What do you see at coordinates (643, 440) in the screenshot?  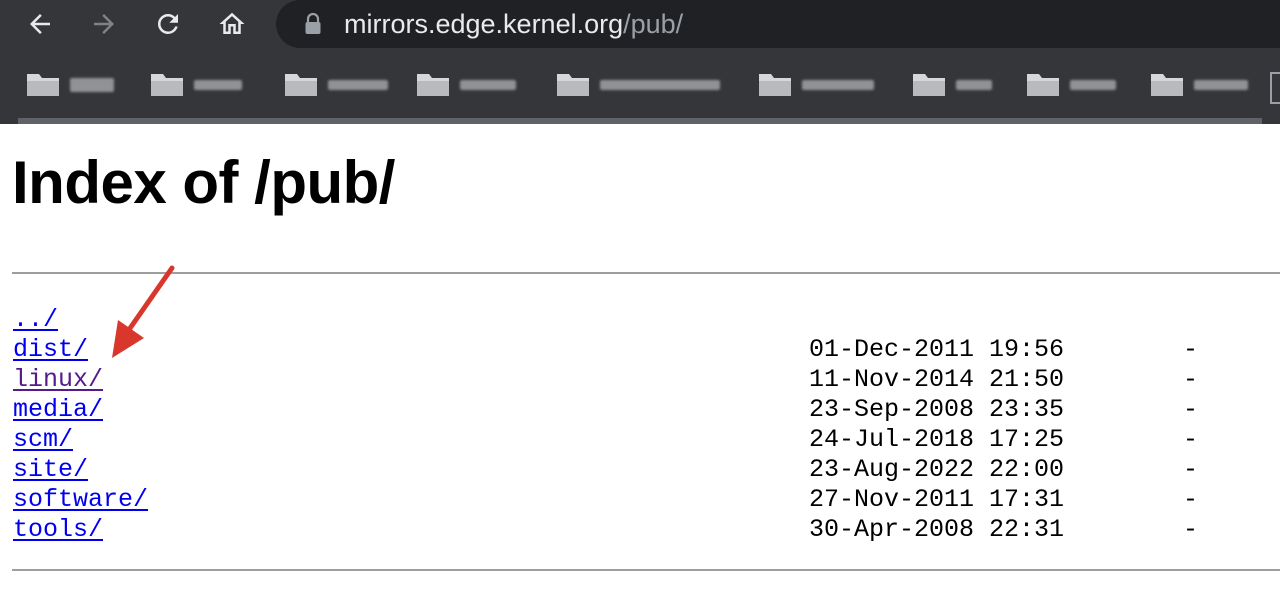 I see `list-item: scm/ 24-Jul-2018 17:25 -` at bounding box center [643, 440].